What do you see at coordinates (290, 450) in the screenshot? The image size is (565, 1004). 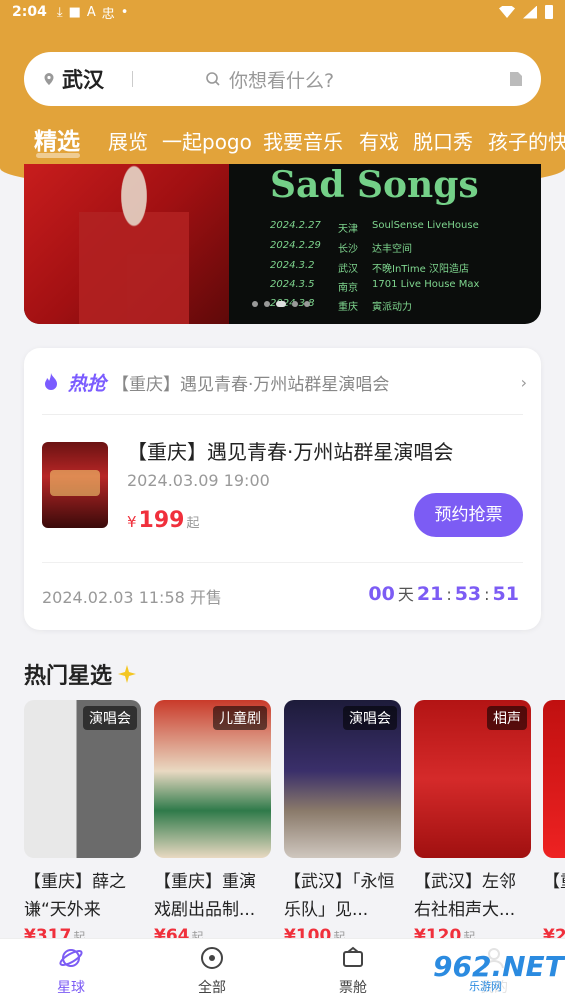 I see `event-title: 【重庆】遇见青春·万州站群星演唱会` at bounding box center [290, 450].